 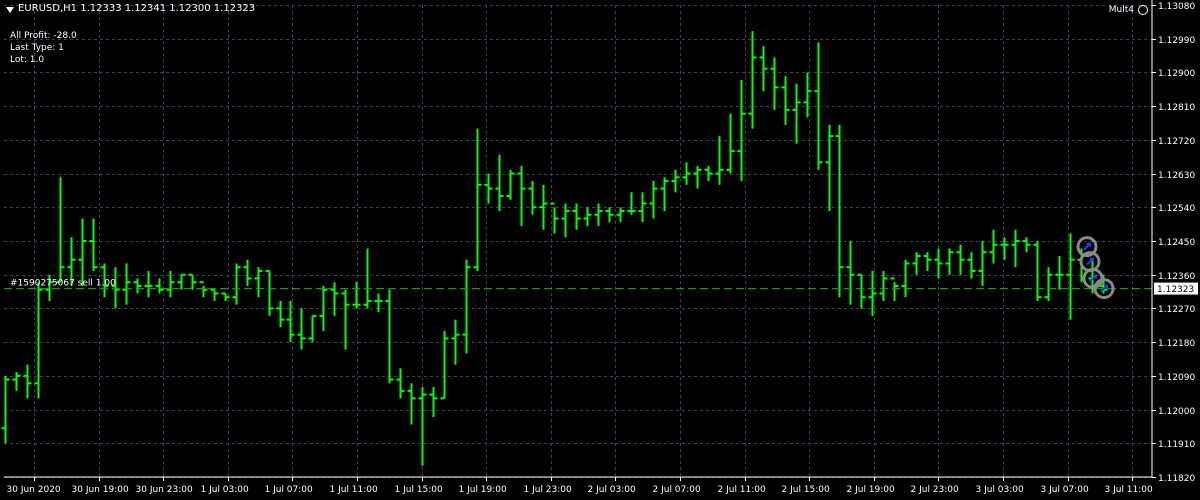 What do you see at coordinates (1176, 209) in the screenshot?
I see `y-tick-label: 1.12540` at bounding box center [1176, 209].